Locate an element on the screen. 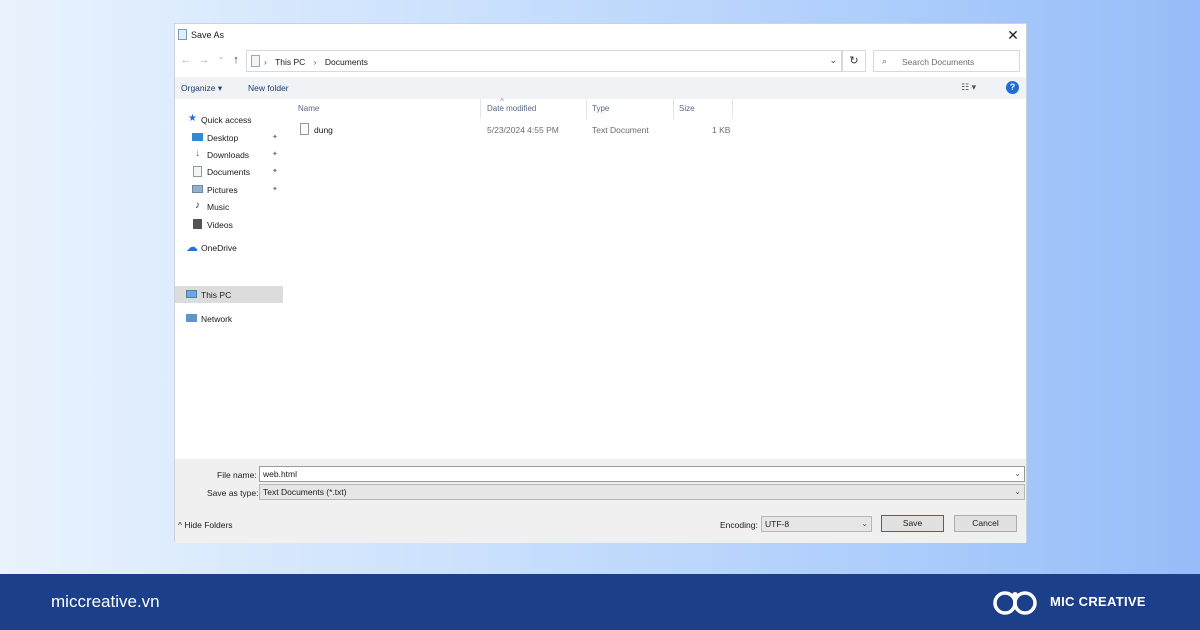  downloads-icon: ↓ is located at coordinates (197, 153).